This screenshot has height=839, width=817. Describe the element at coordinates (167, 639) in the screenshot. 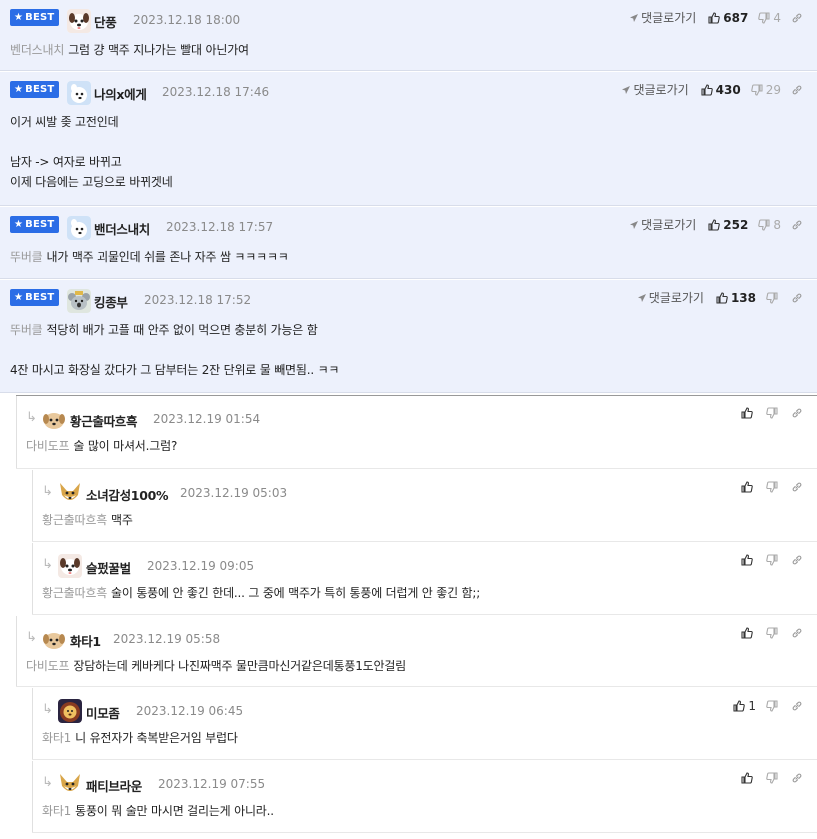

I see `comment-date: 2023.12.19 05:58` at that location.